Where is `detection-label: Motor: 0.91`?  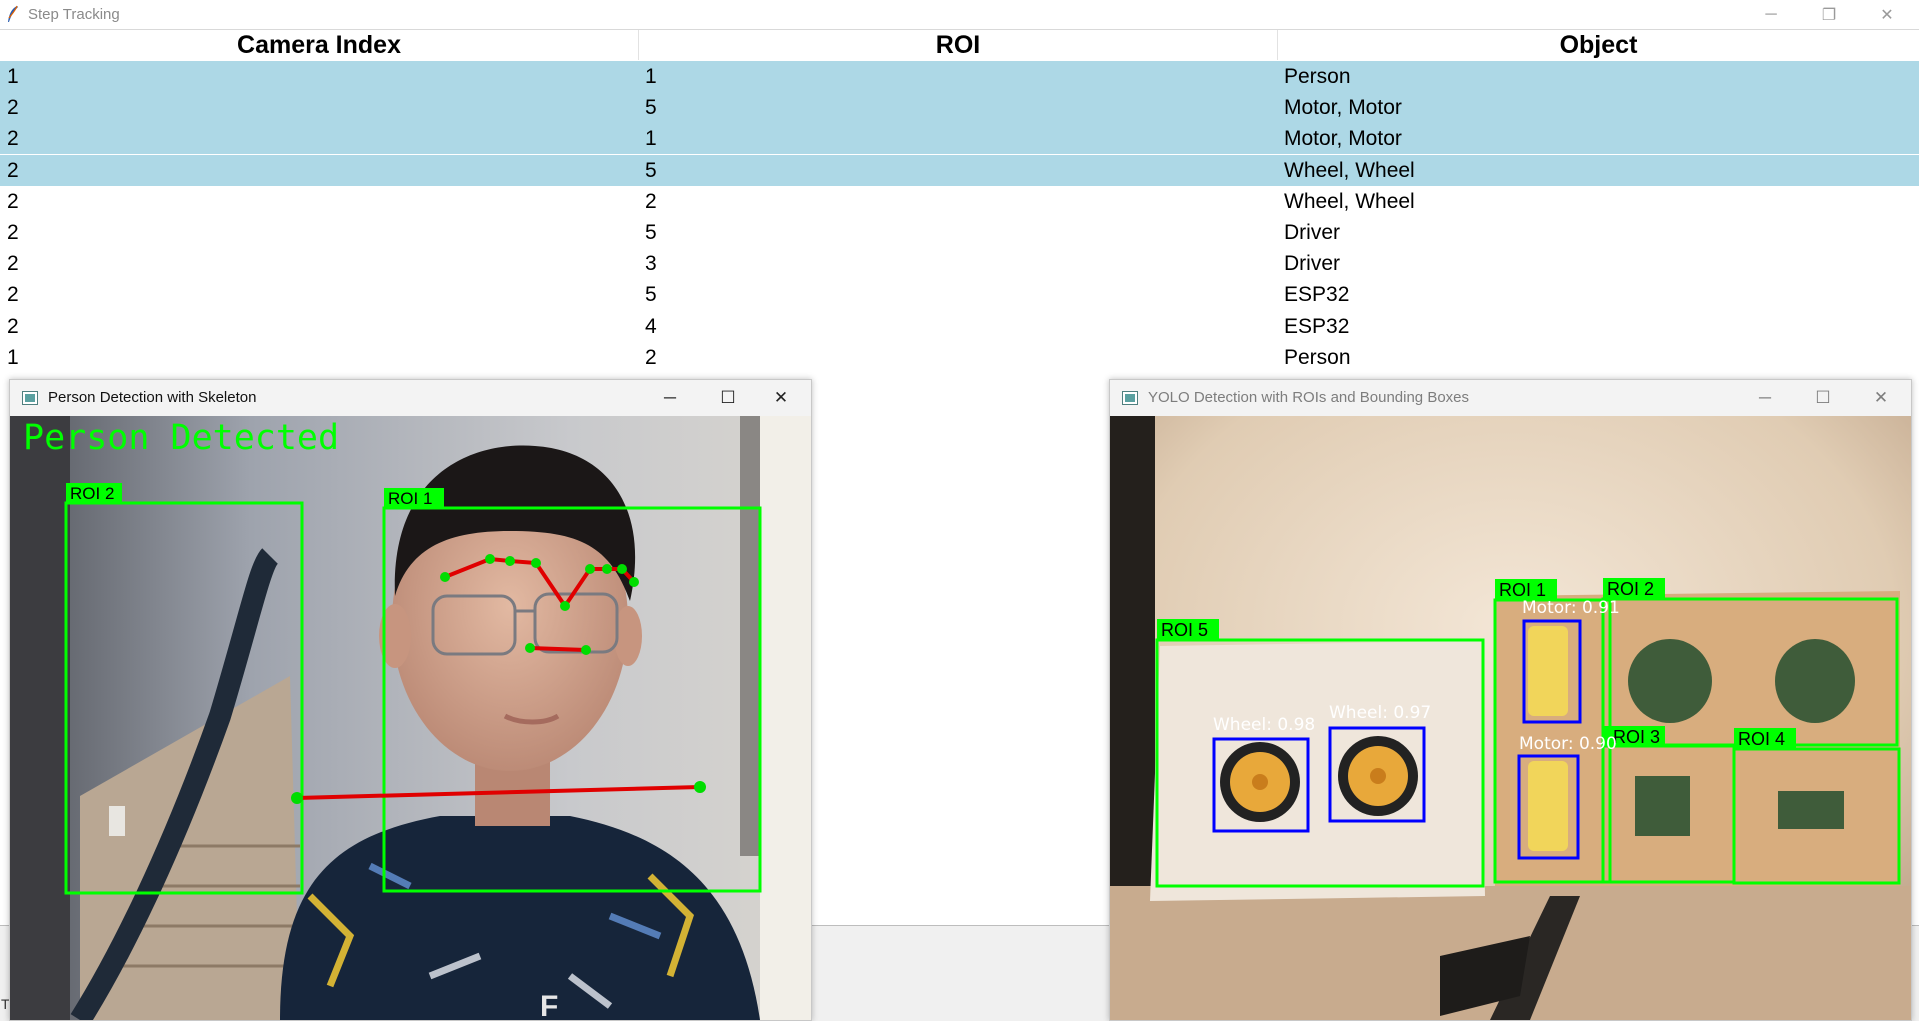
detection-label: Motor: 0.91 is located at coordinates (1571, 608).